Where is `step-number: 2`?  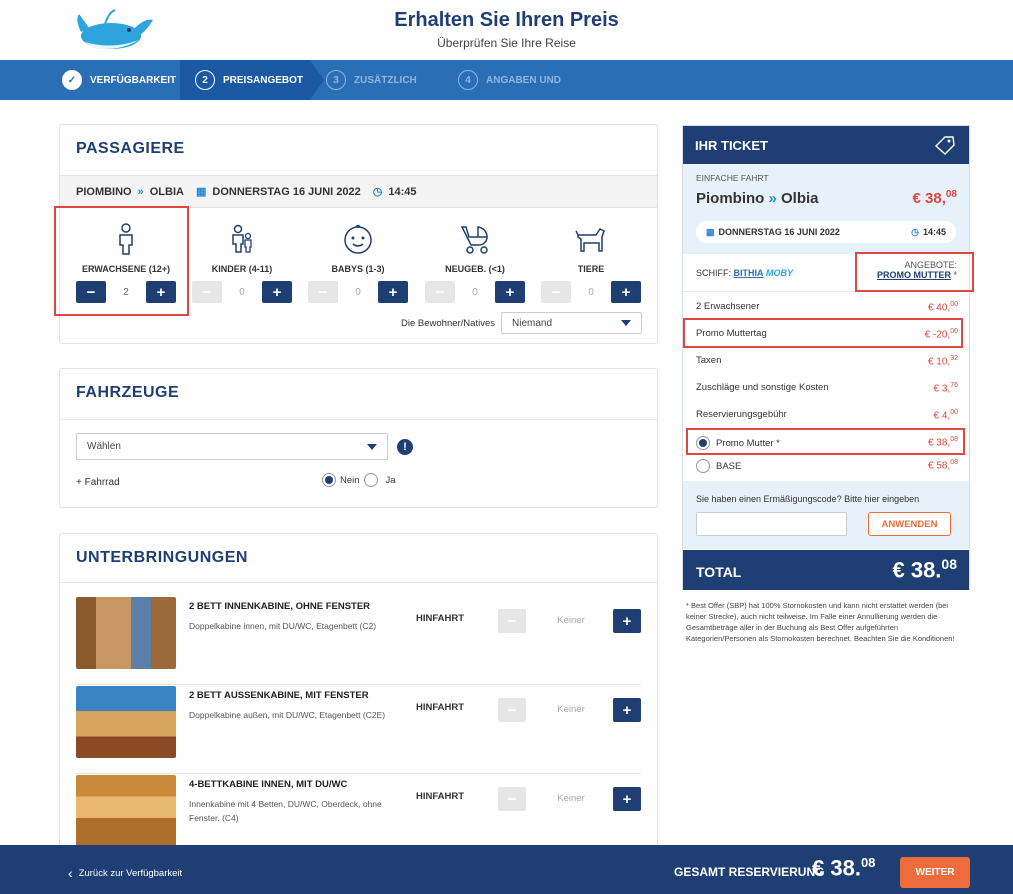 step-number: 2 is located at coordinates (205, 80).